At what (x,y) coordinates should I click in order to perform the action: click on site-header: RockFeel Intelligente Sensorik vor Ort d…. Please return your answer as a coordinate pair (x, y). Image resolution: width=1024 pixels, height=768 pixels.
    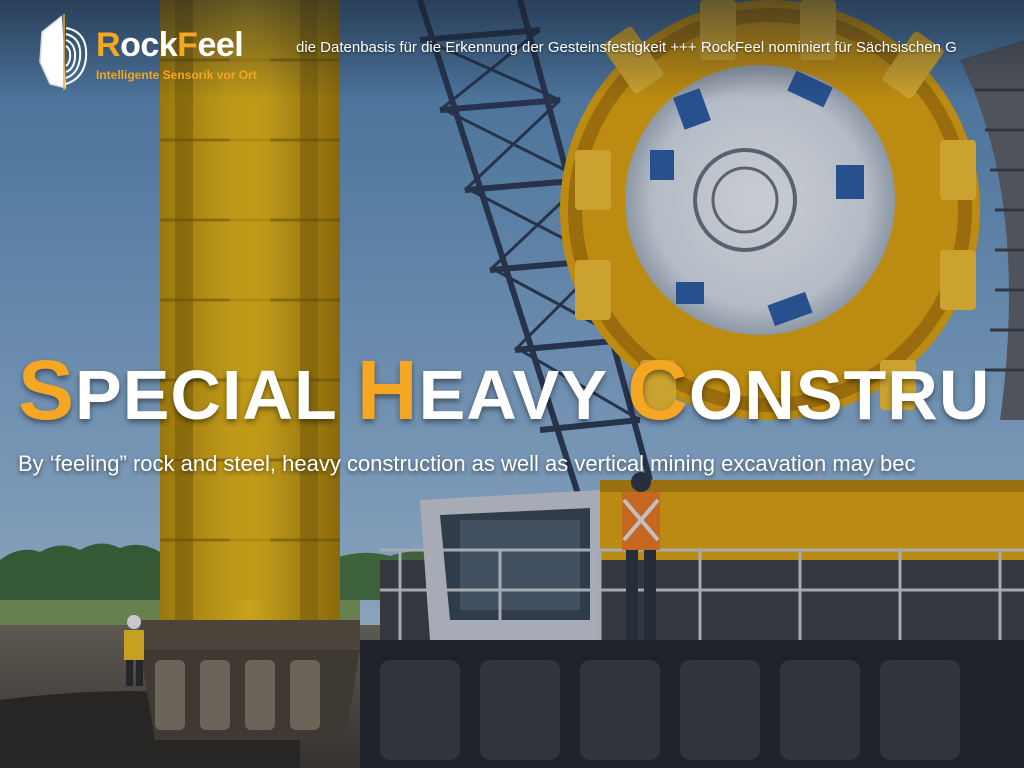
    Looking at the image, I should click on (512, 50).